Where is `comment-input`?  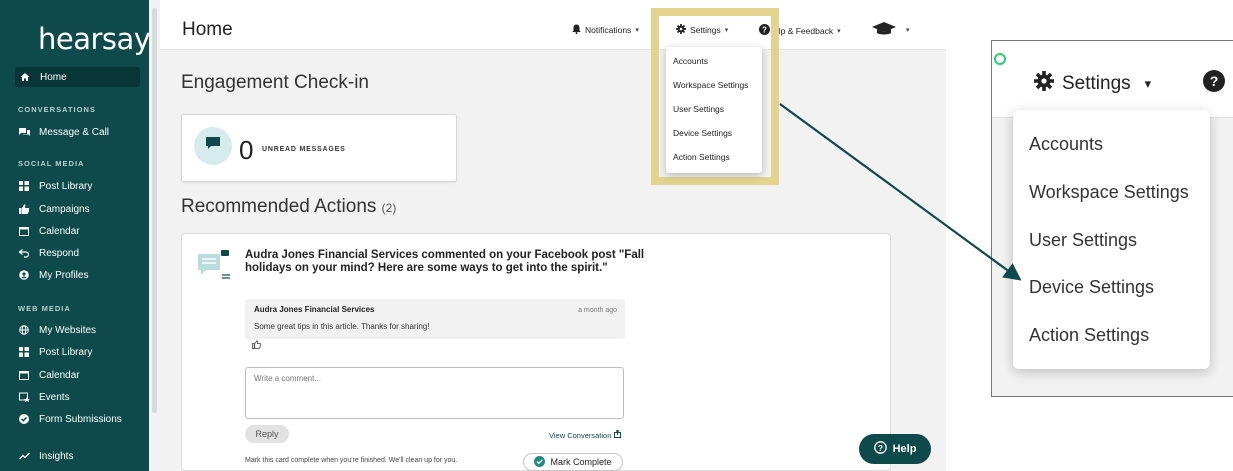 comment-input is located at coordinates (434, 393).